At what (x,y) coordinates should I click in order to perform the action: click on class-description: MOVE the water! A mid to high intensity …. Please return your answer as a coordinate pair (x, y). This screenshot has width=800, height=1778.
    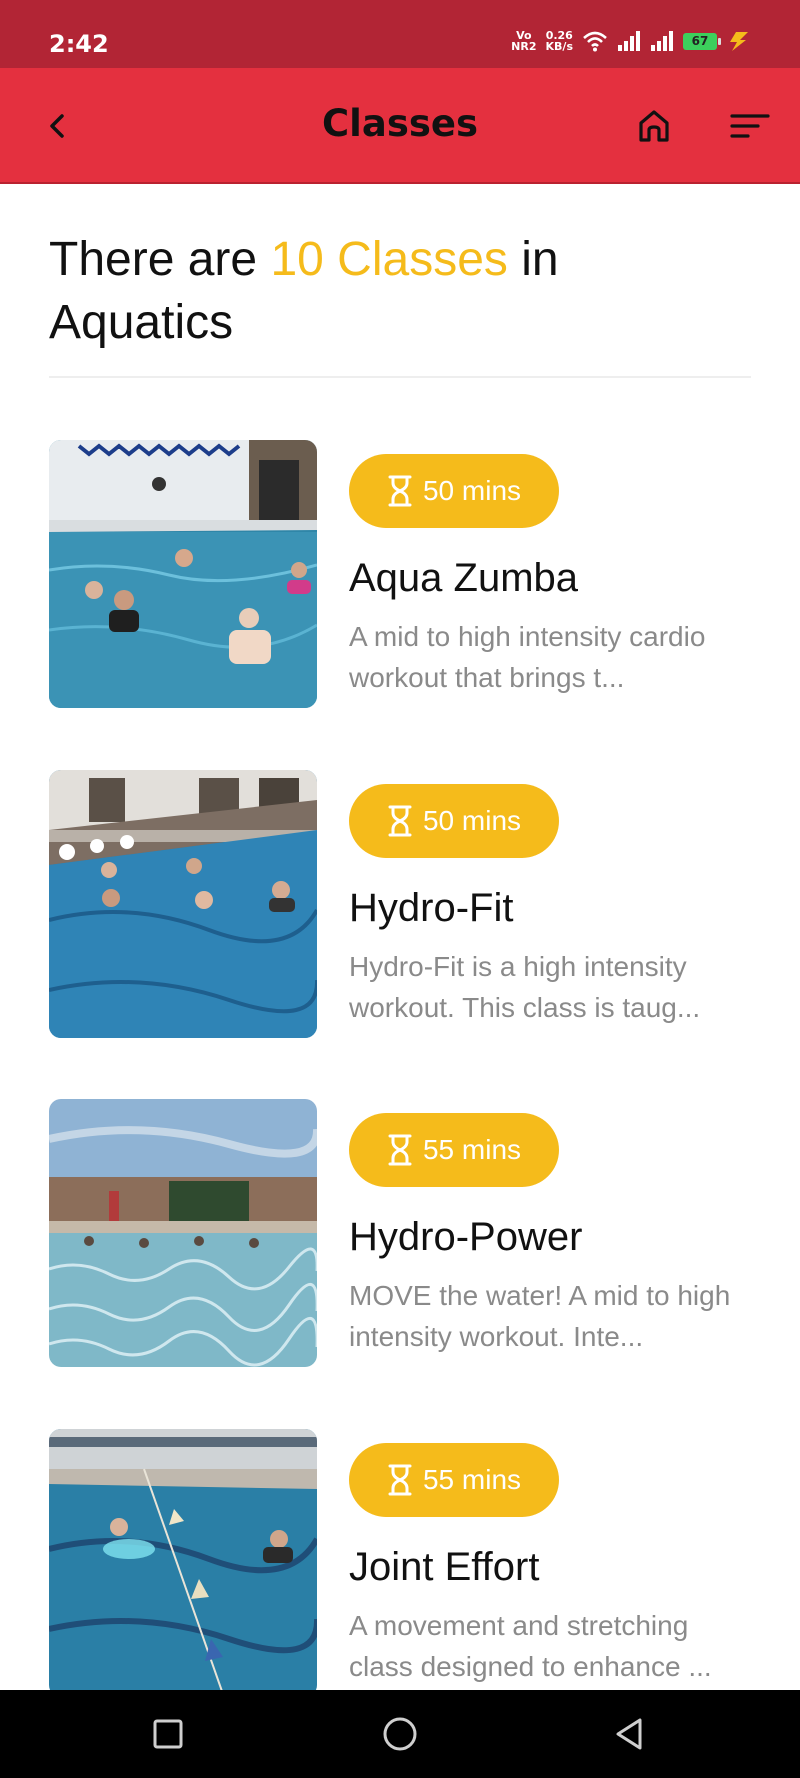
    Looking at the image, I should click on (540, 1316).